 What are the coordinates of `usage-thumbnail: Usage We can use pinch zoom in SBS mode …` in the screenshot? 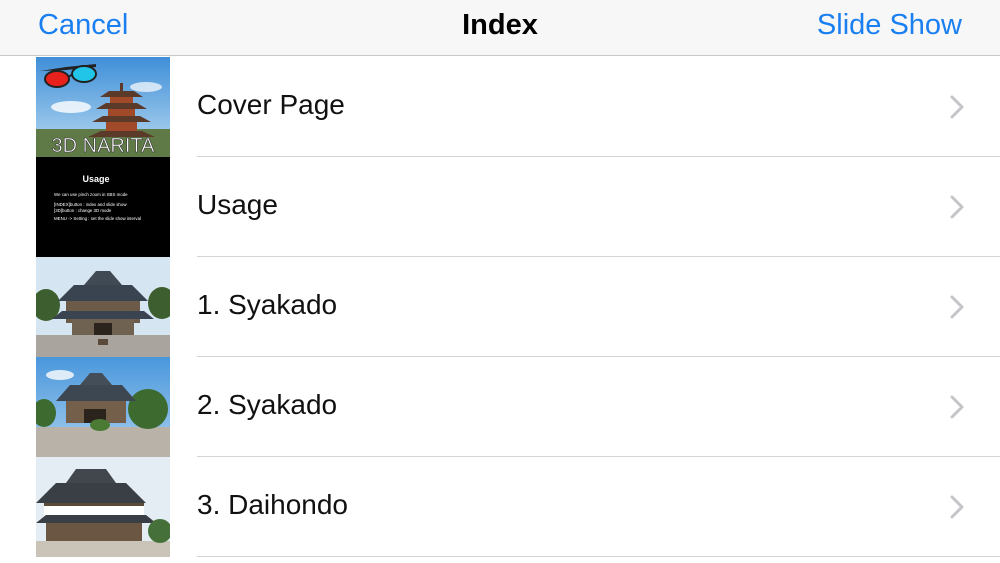 It's located at (103, 207).